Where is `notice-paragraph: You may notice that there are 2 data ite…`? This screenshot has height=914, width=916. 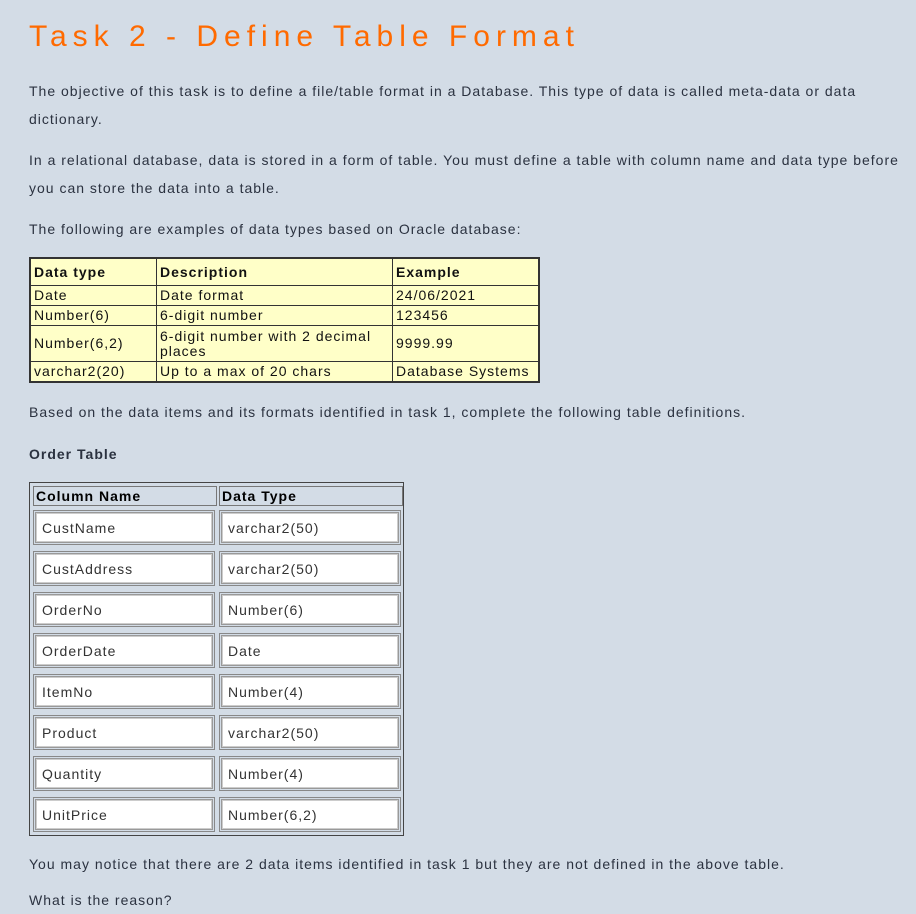
notice-paragraph: You may notice that there are 2 data ite… is located at coordinates (407, 864).